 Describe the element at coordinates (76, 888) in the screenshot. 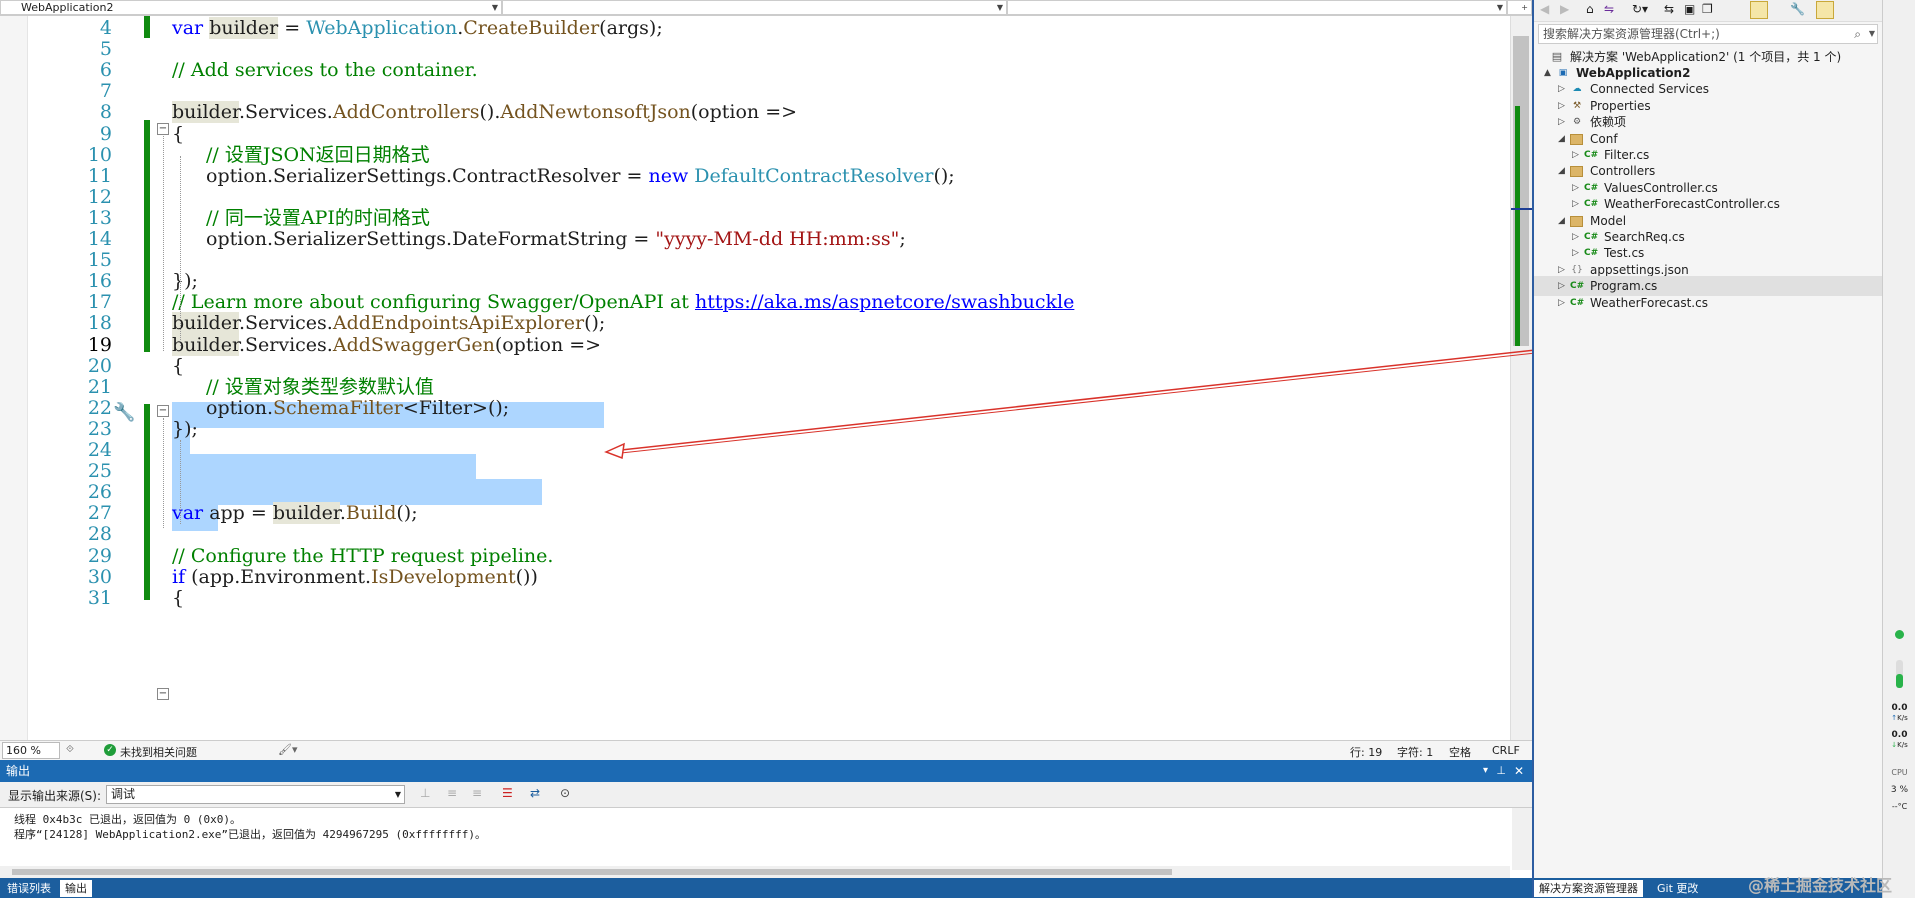

I see `tab-output: 输出` at that location.